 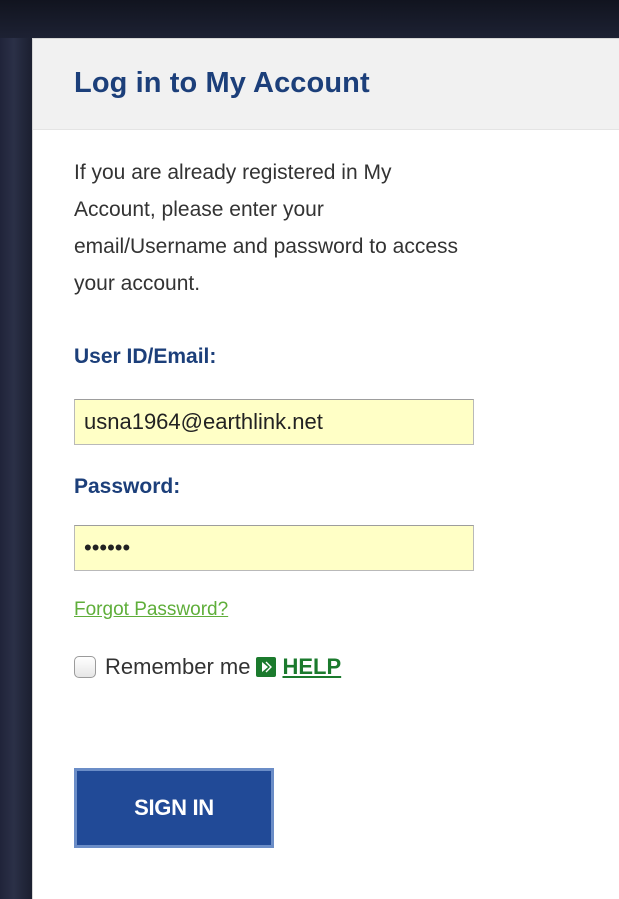 I want to click on panel-header: Log in to My Account, so click(x=326, y=84).